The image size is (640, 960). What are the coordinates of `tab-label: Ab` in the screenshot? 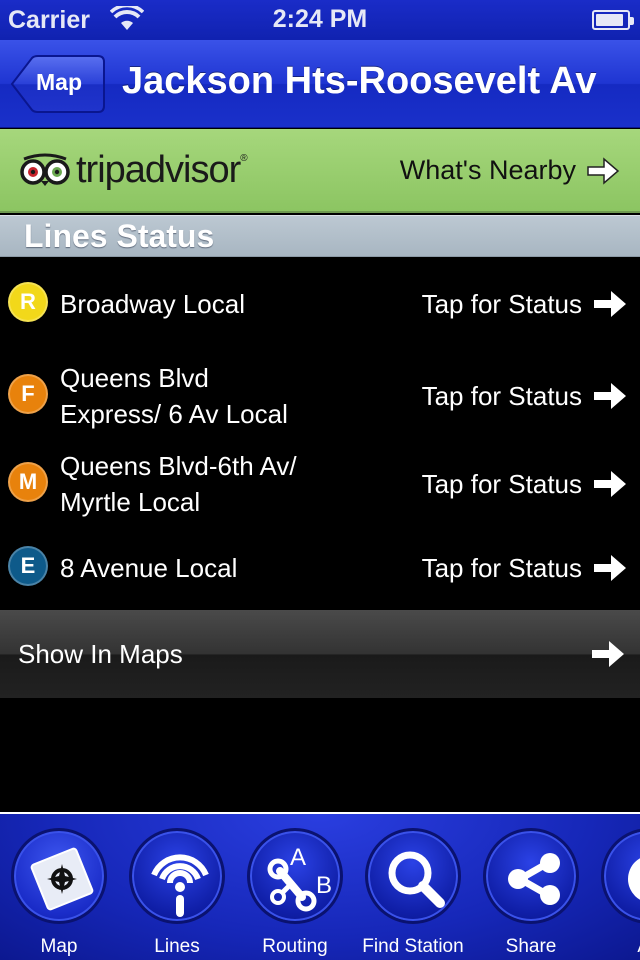 It's located at (610, 947).